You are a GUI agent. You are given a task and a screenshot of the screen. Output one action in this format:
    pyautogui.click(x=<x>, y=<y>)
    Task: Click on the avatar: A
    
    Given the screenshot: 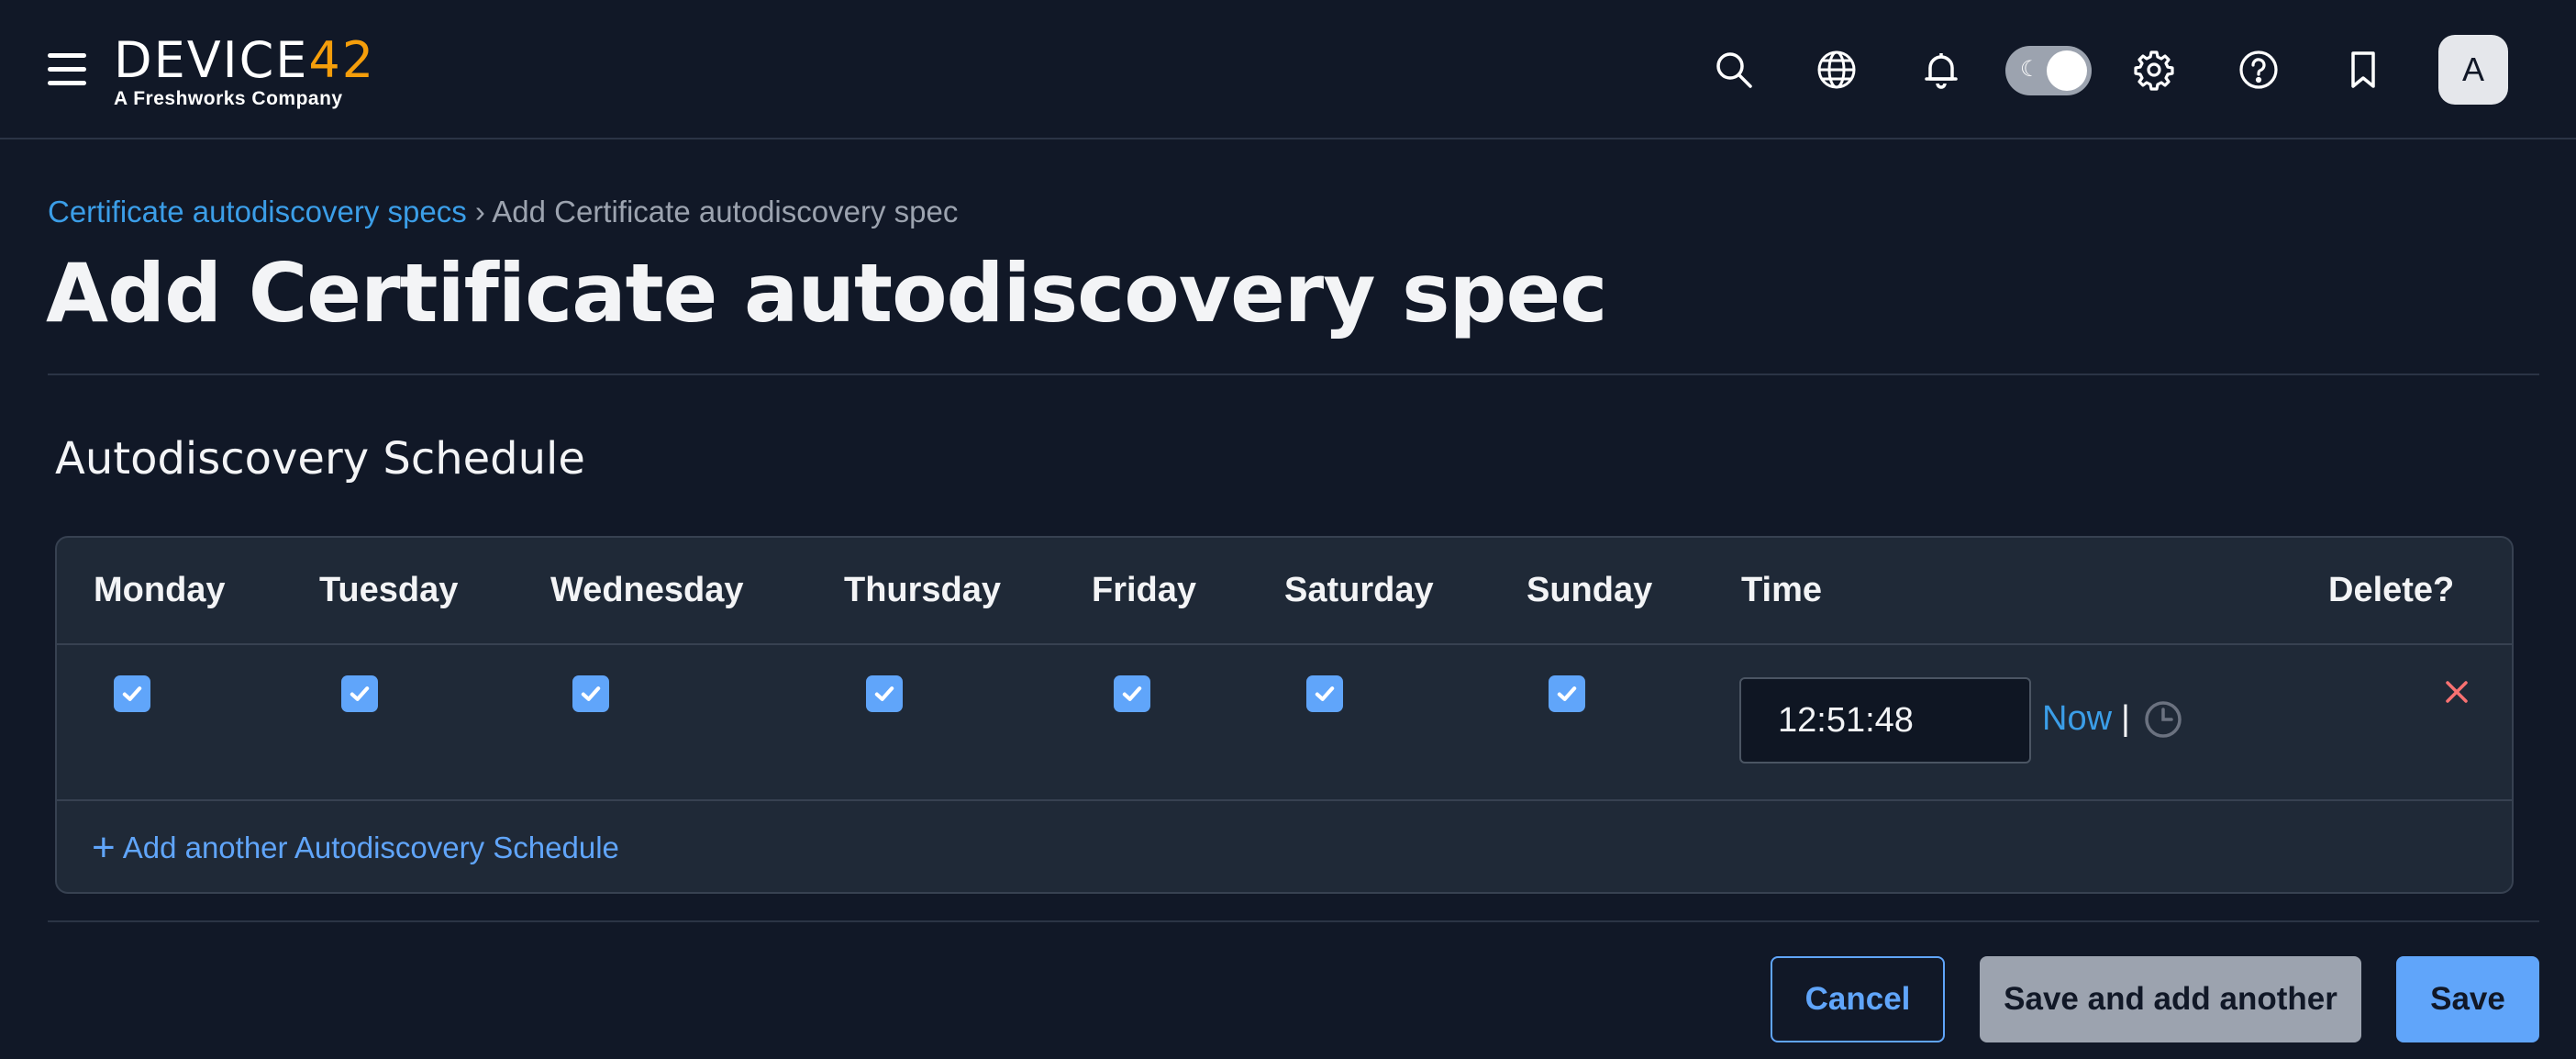 What is the action you would take?
    pyautogui.click(x=2473, y=70)
    